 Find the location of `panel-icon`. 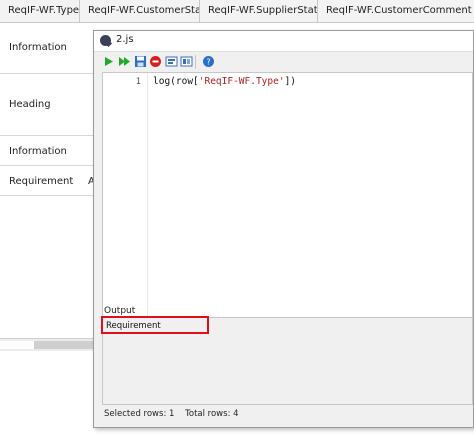

panel-icon is located at coordinates (171, 61).